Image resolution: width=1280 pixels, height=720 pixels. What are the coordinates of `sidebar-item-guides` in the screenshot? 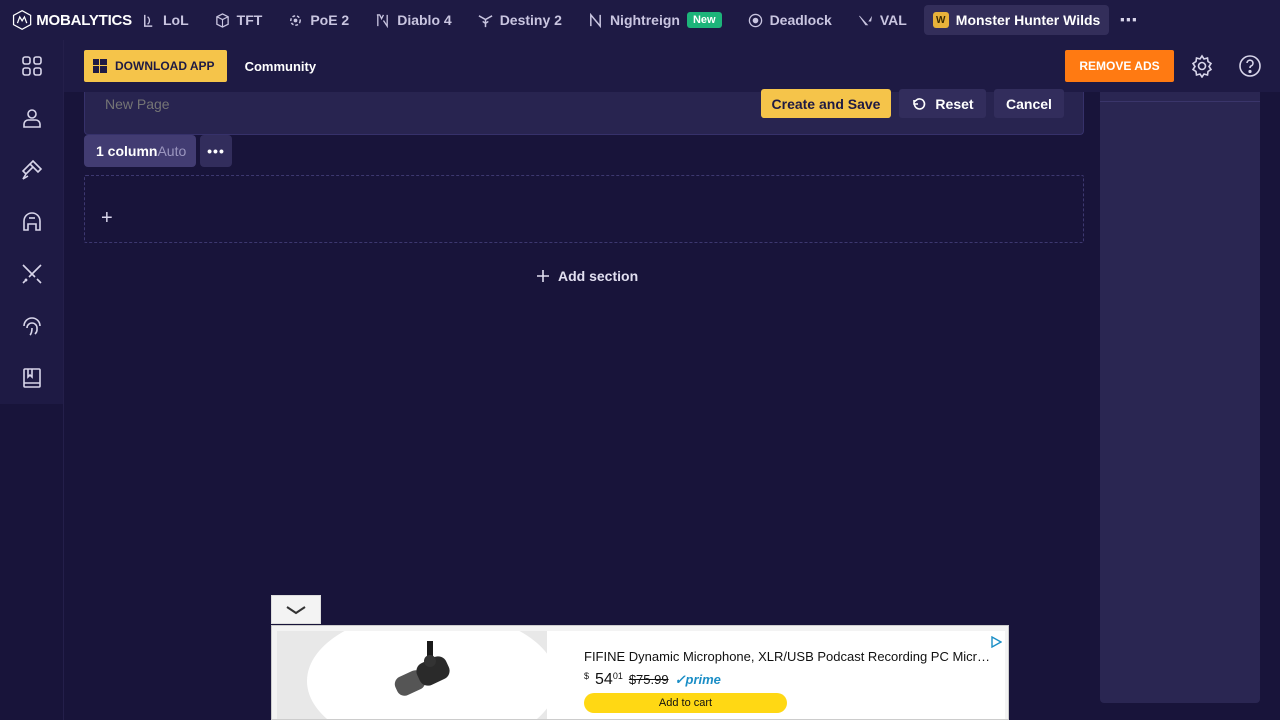 It's located at (32, 378).